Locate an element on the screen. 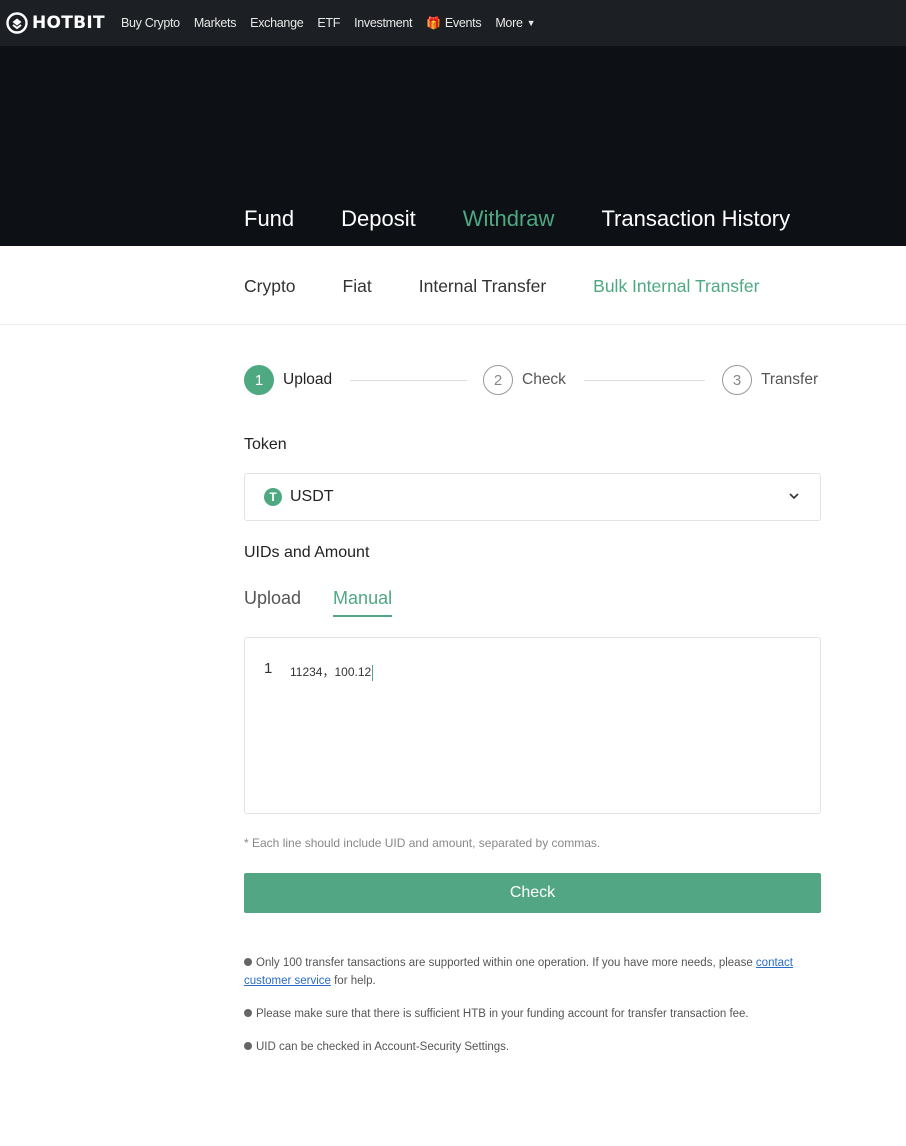  tab-transaction-history: Transaction History is located at coordinates (695, 219).